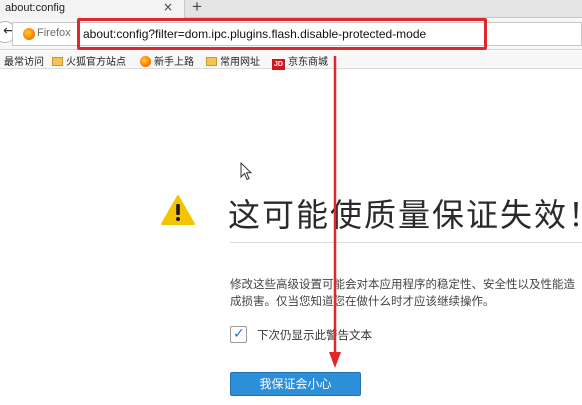 This screenshot has width=582, height=405. I want to click on mouse-cursor-icon, so click(246, 171).